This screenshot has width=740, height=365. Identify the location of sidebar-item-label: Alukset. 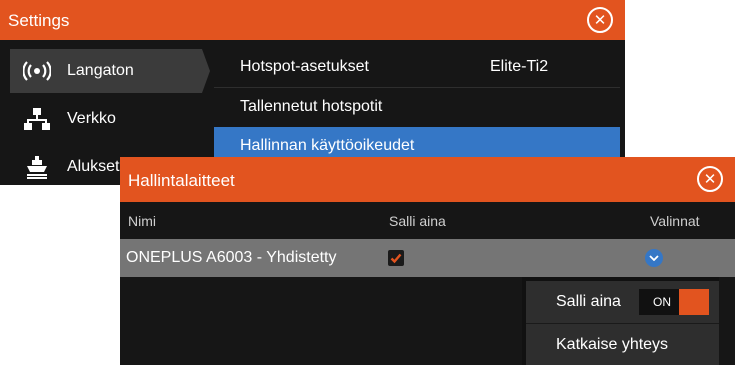
(93, 166).